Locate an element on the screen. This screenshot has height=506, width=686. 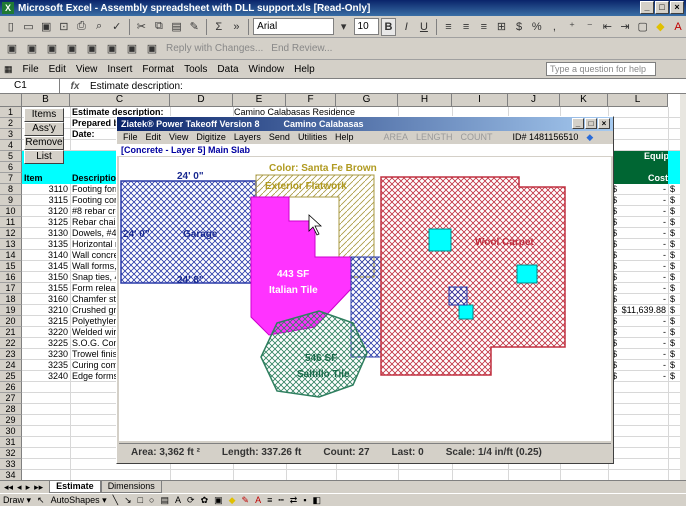
list-button: List is located at coordinates (44, 157).